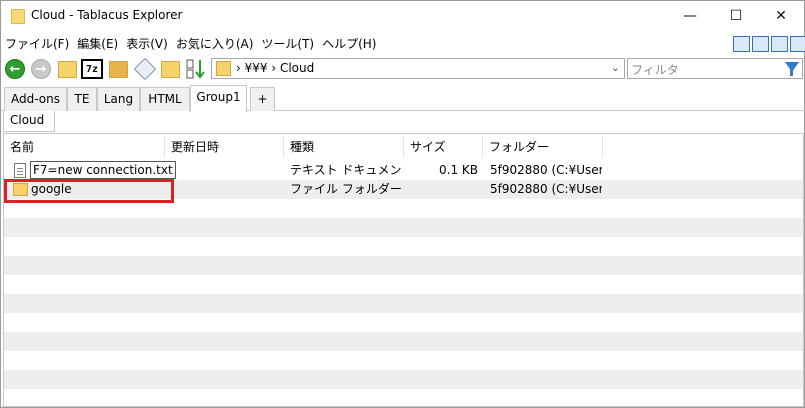 The height and width of the screenshot is (408, 805). What do you see at coordinates (543, 147) in the screenshot?
I see `column-folder: フォルダー` at bounding box center [543, 147].